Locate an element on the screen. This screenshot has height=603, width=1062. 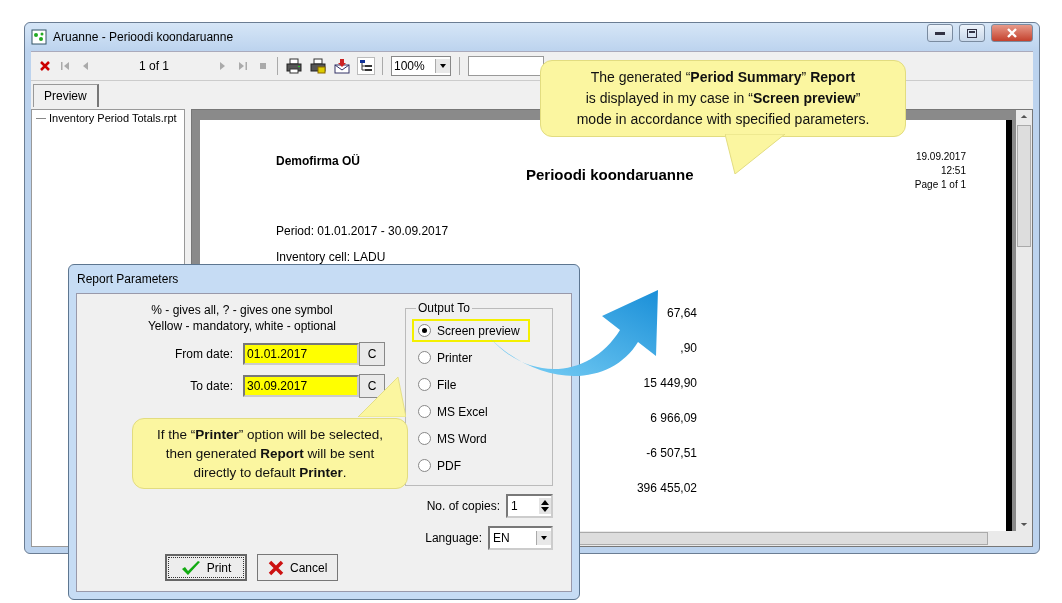
field-label: To date: is located at coordinates (211, 386).